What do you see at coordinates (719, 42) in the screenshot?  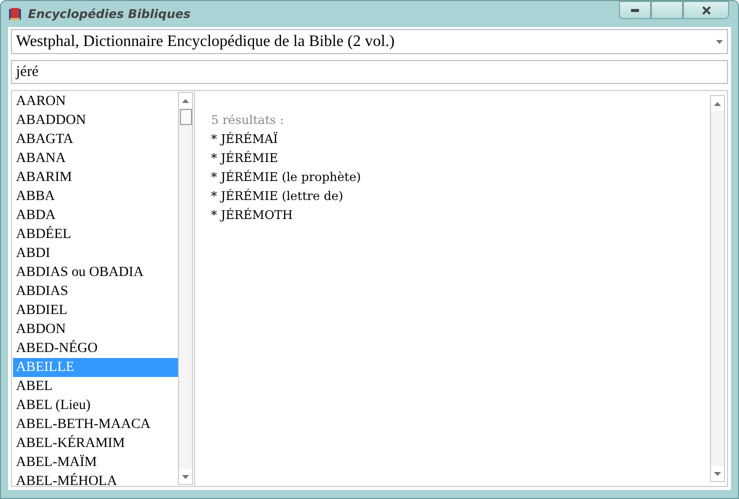 I see `dropdown-arrow-icon` at bounding box center [719, 42].